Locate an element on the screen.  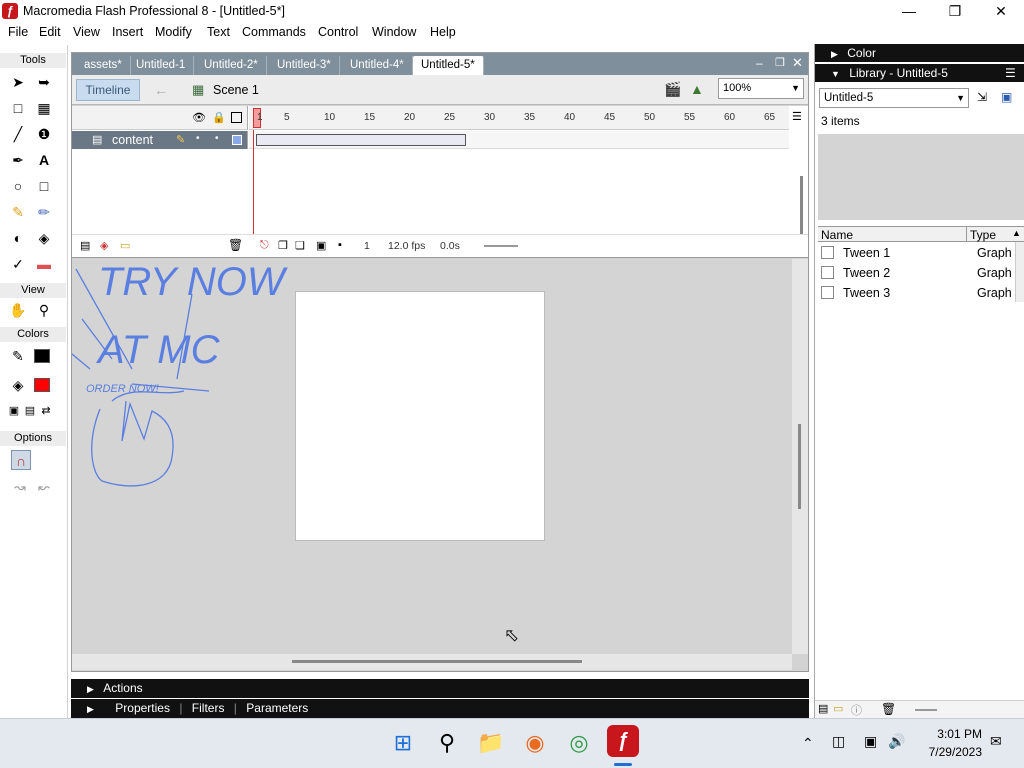
rectangle-tool-icon: □ is located at coordinates (44, 186).